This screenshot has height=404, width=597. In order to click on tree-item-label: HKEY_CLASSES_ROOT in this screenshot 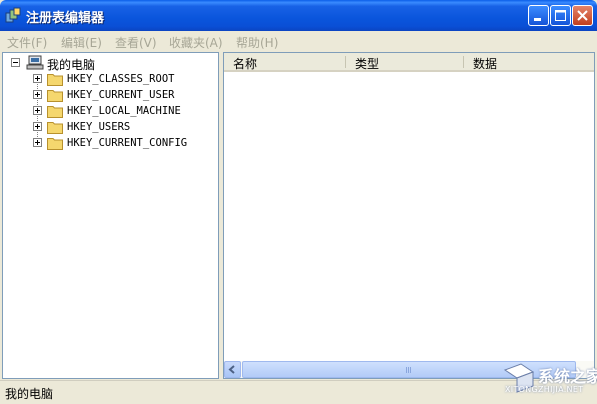, I will do `click(121, 79)`.